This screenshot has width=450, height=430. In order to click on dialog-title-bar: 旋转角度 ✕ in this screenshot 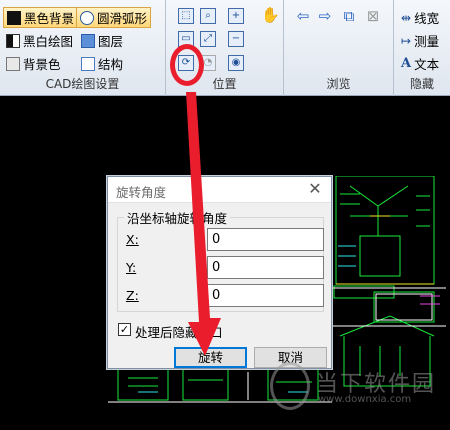, I will do `click(219, 190)`.